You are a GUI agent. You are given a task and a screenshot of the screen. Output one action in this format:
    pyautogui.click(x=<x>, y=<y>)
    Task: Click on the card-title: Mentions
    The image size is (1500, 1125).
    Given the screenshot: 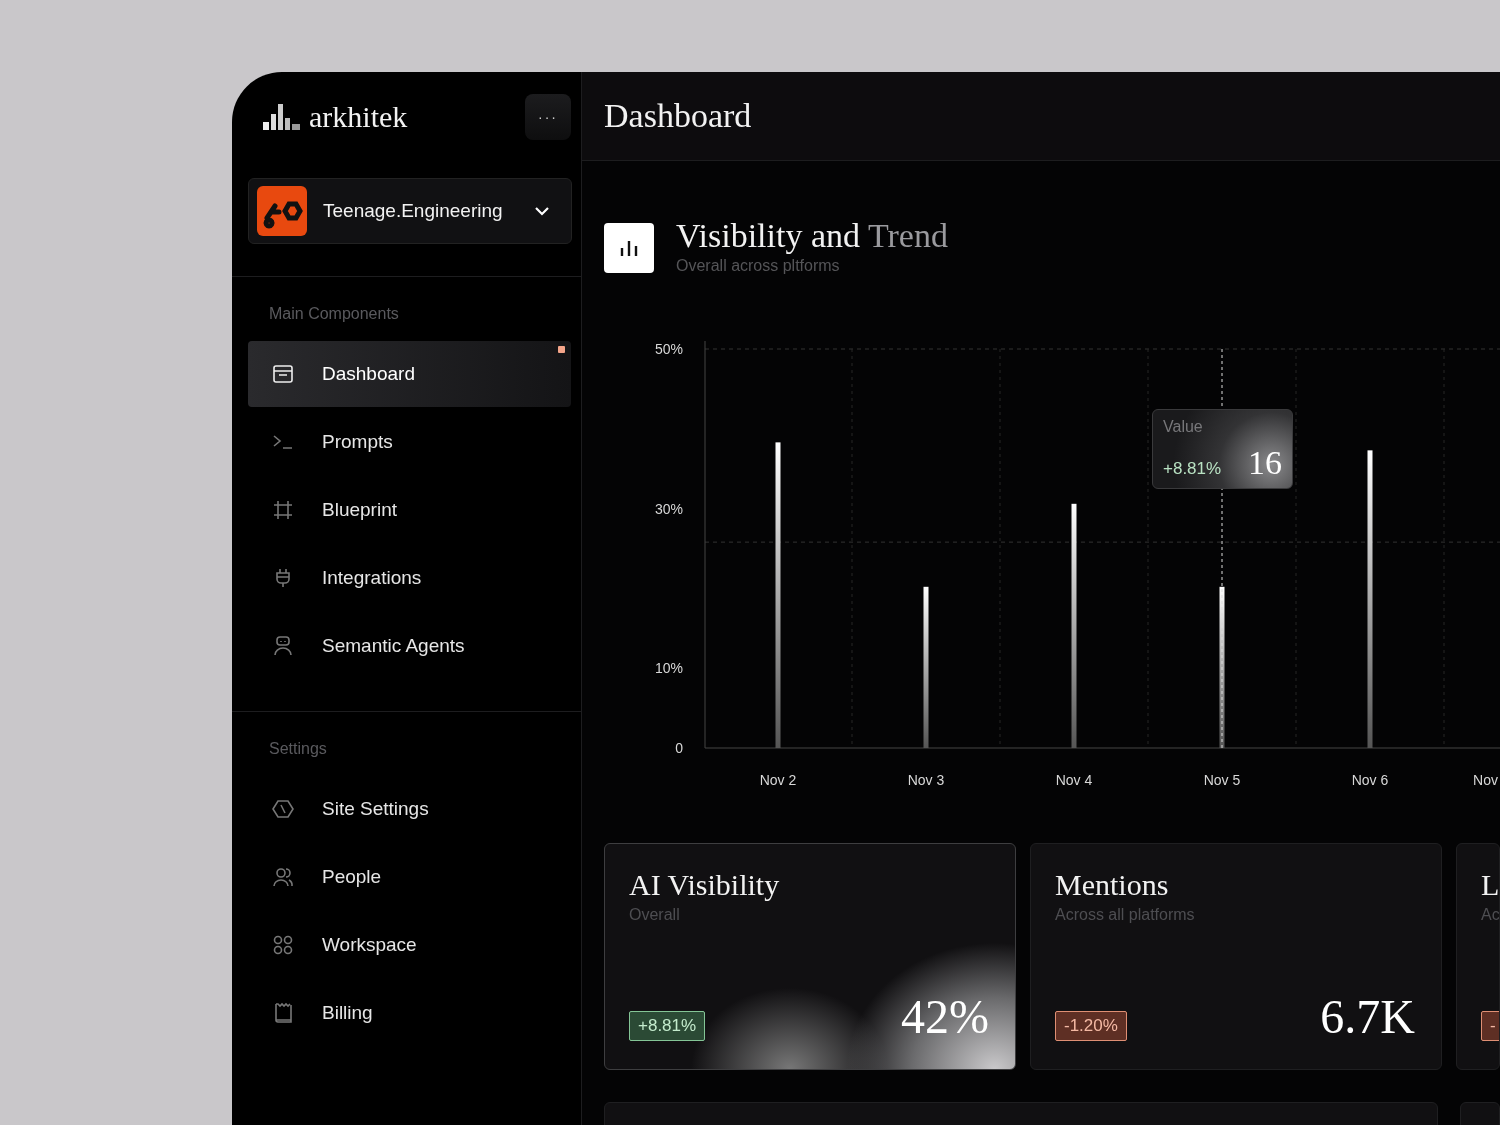 What is the action you would take?
    pyautogui.click(x=1112, y=885)
    